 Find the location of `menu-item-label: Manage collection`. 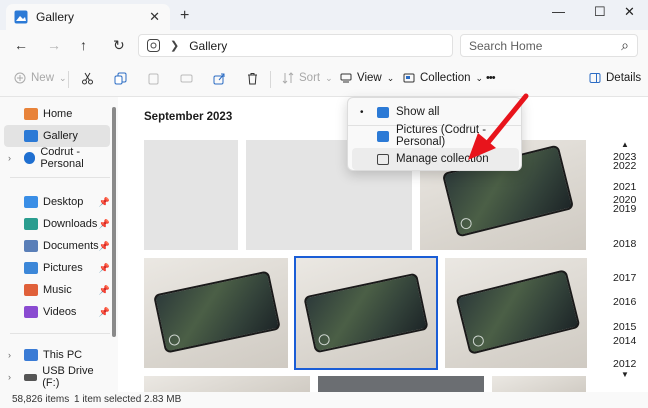

menu-item-label: Manage collection is located at coordinates (442, 159).